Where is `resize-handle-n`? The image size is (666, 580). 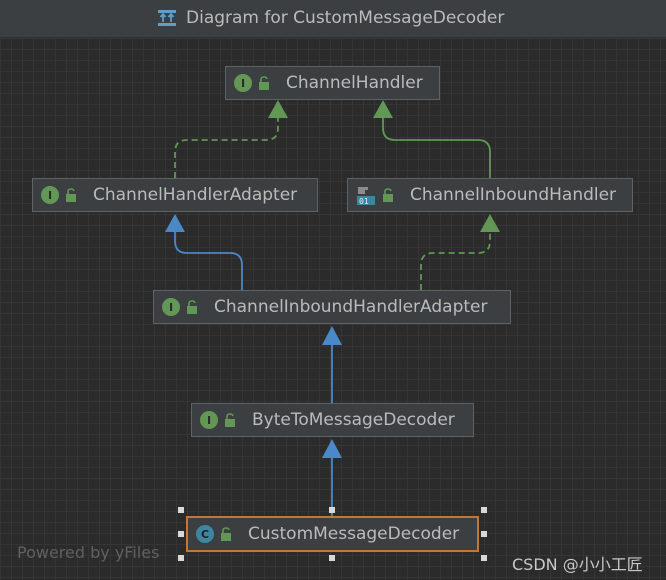 resize-handle-n is located at coordinates (332, 510).